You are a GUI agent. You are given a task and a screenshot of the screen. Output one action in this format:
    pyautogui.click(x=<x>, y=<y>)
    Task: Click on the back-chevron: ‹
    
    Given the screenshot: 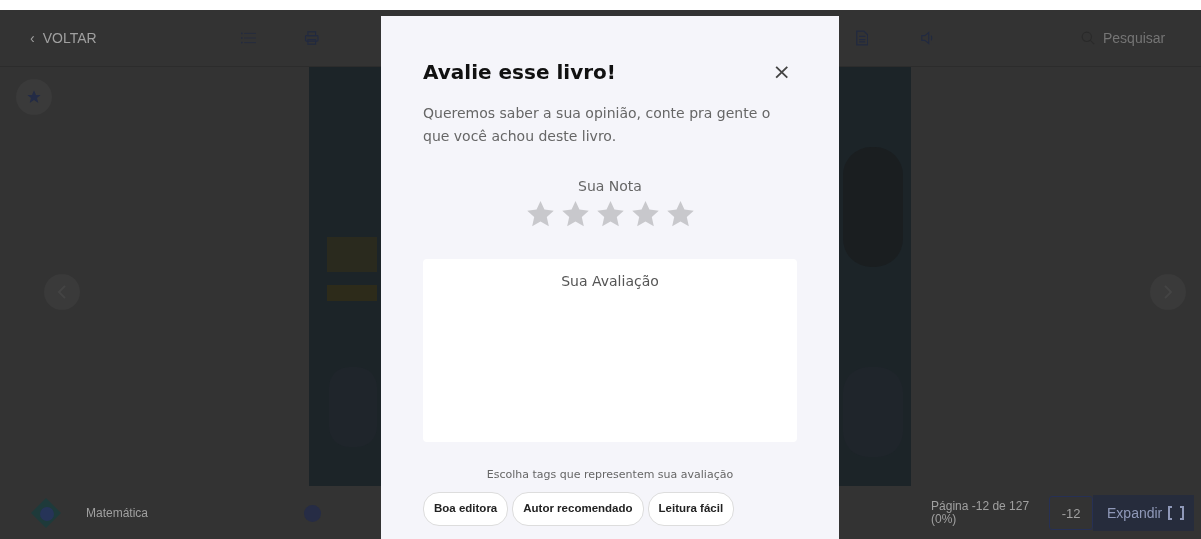 What is the action you would take?
    pyautogui.click(x=32, y=38)
    